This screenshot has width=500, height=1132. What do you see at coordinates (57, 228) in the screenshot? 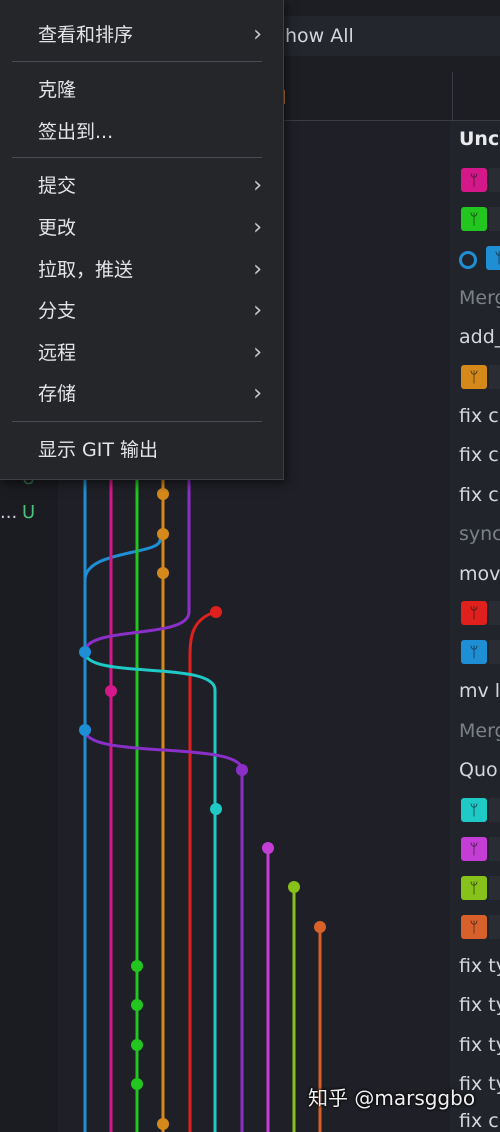
I see `menu-item-label: 更改` at bounding box center [57, 228].